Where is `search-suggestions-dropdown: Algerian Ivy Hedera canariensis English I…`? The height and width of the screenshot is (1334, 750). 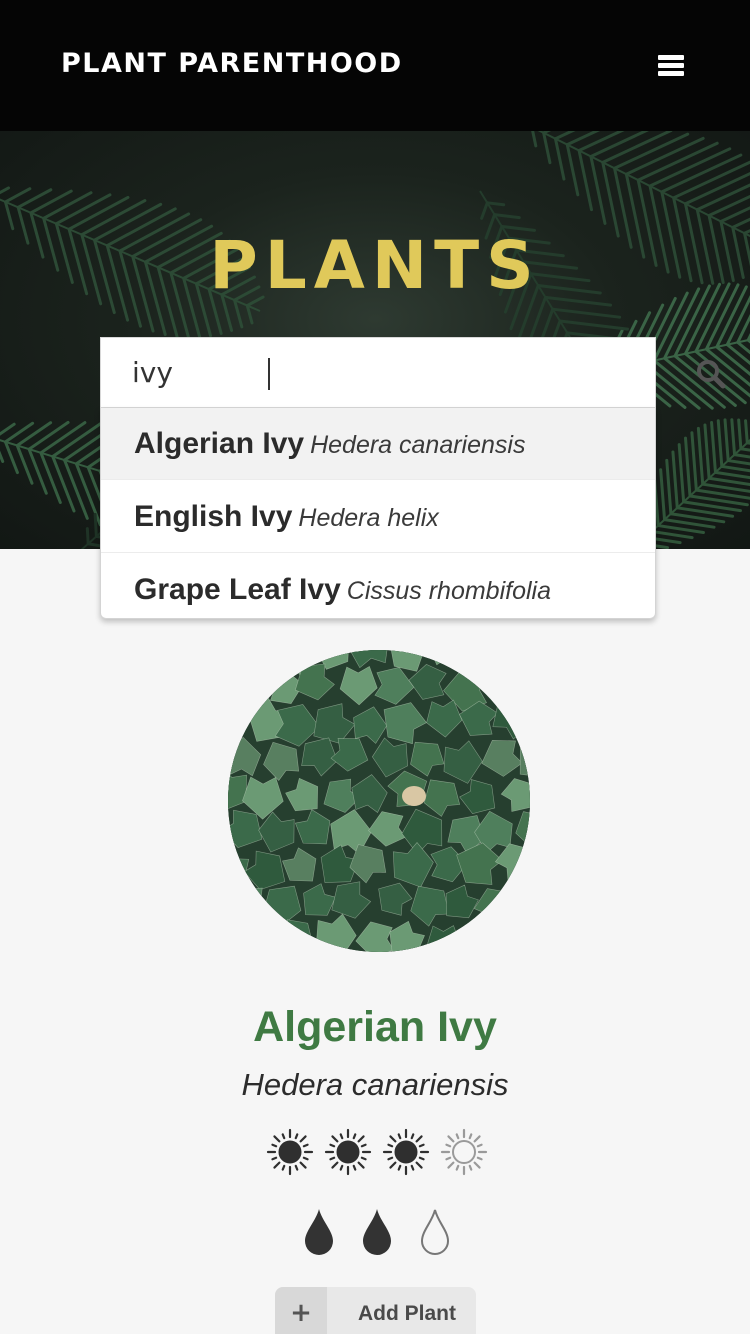
search-suggestions-dropdown: Algerian Ivy Hedera canariensis English I… is located at coordinates (378, 513).